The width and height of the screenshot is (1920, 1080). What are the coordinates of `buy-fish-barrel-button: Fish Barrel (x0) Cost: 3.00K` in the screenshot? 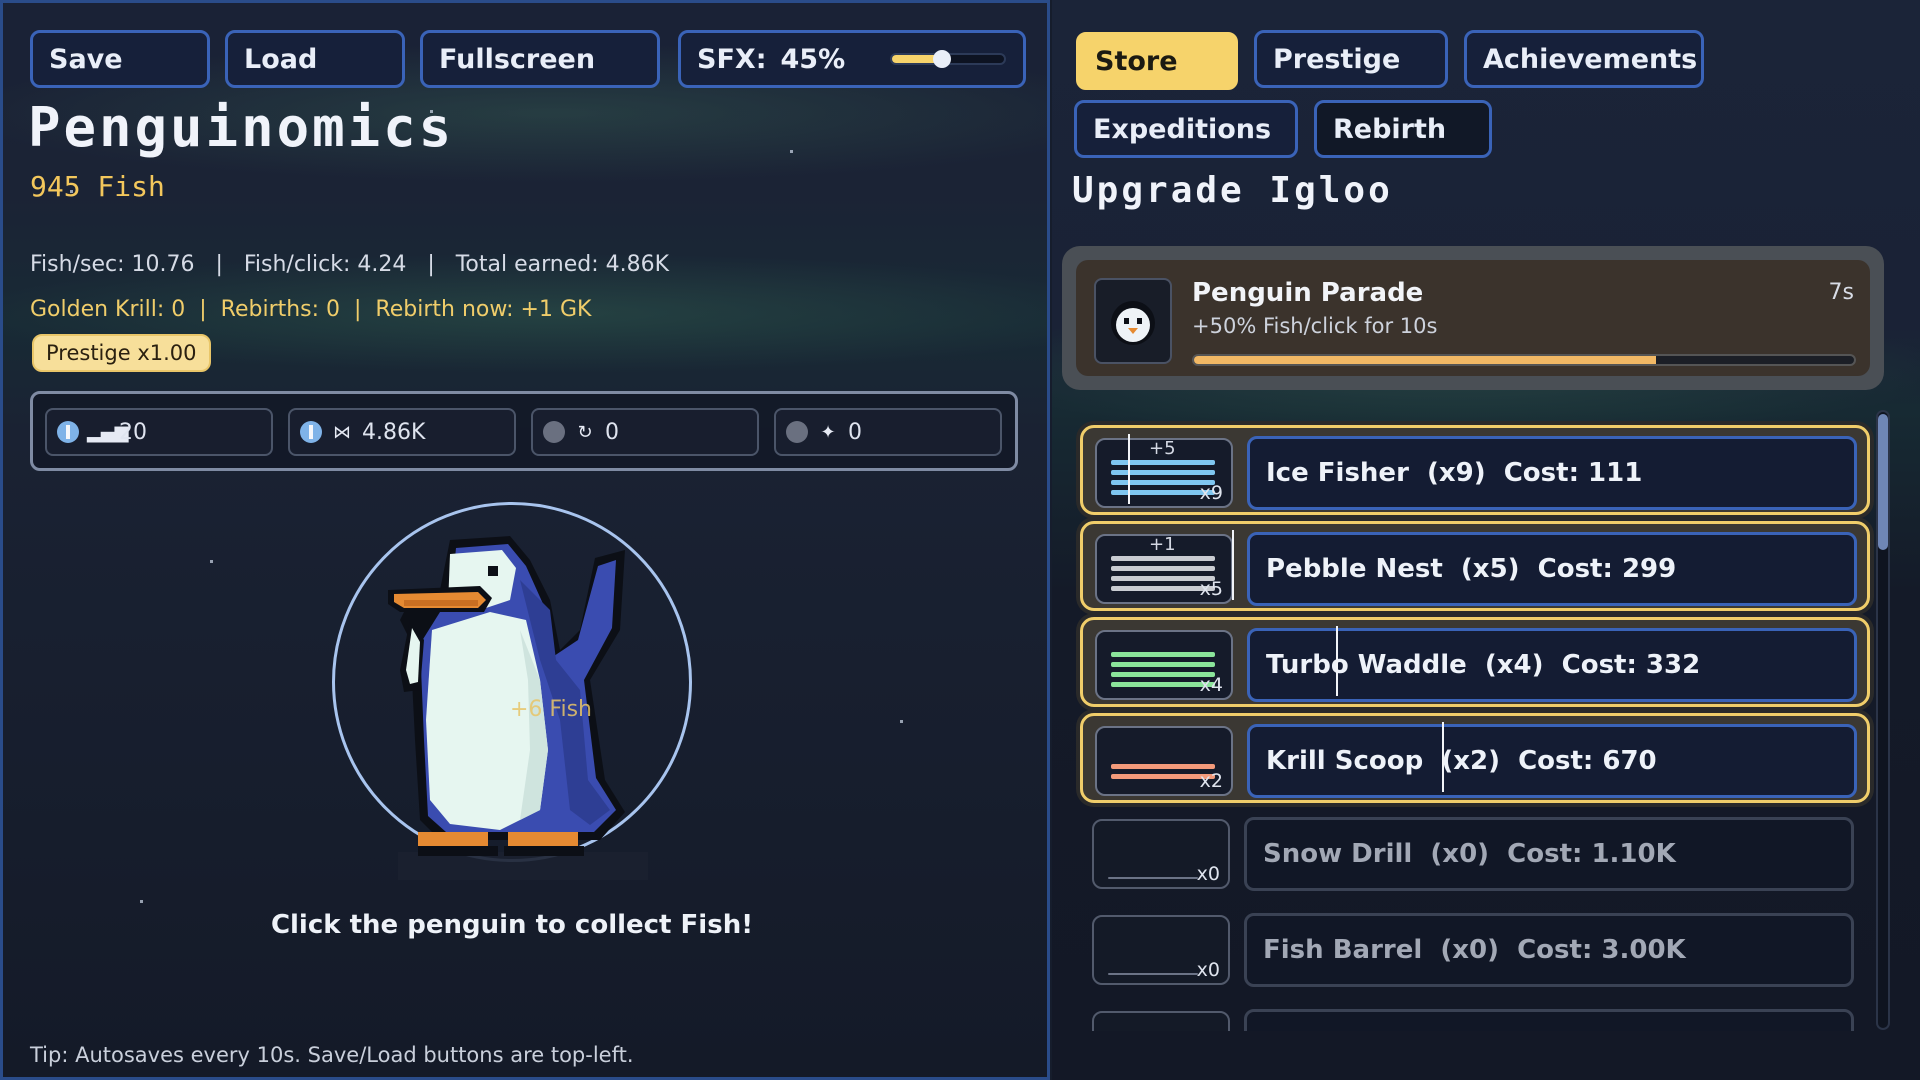 It's located at (1549, 950).